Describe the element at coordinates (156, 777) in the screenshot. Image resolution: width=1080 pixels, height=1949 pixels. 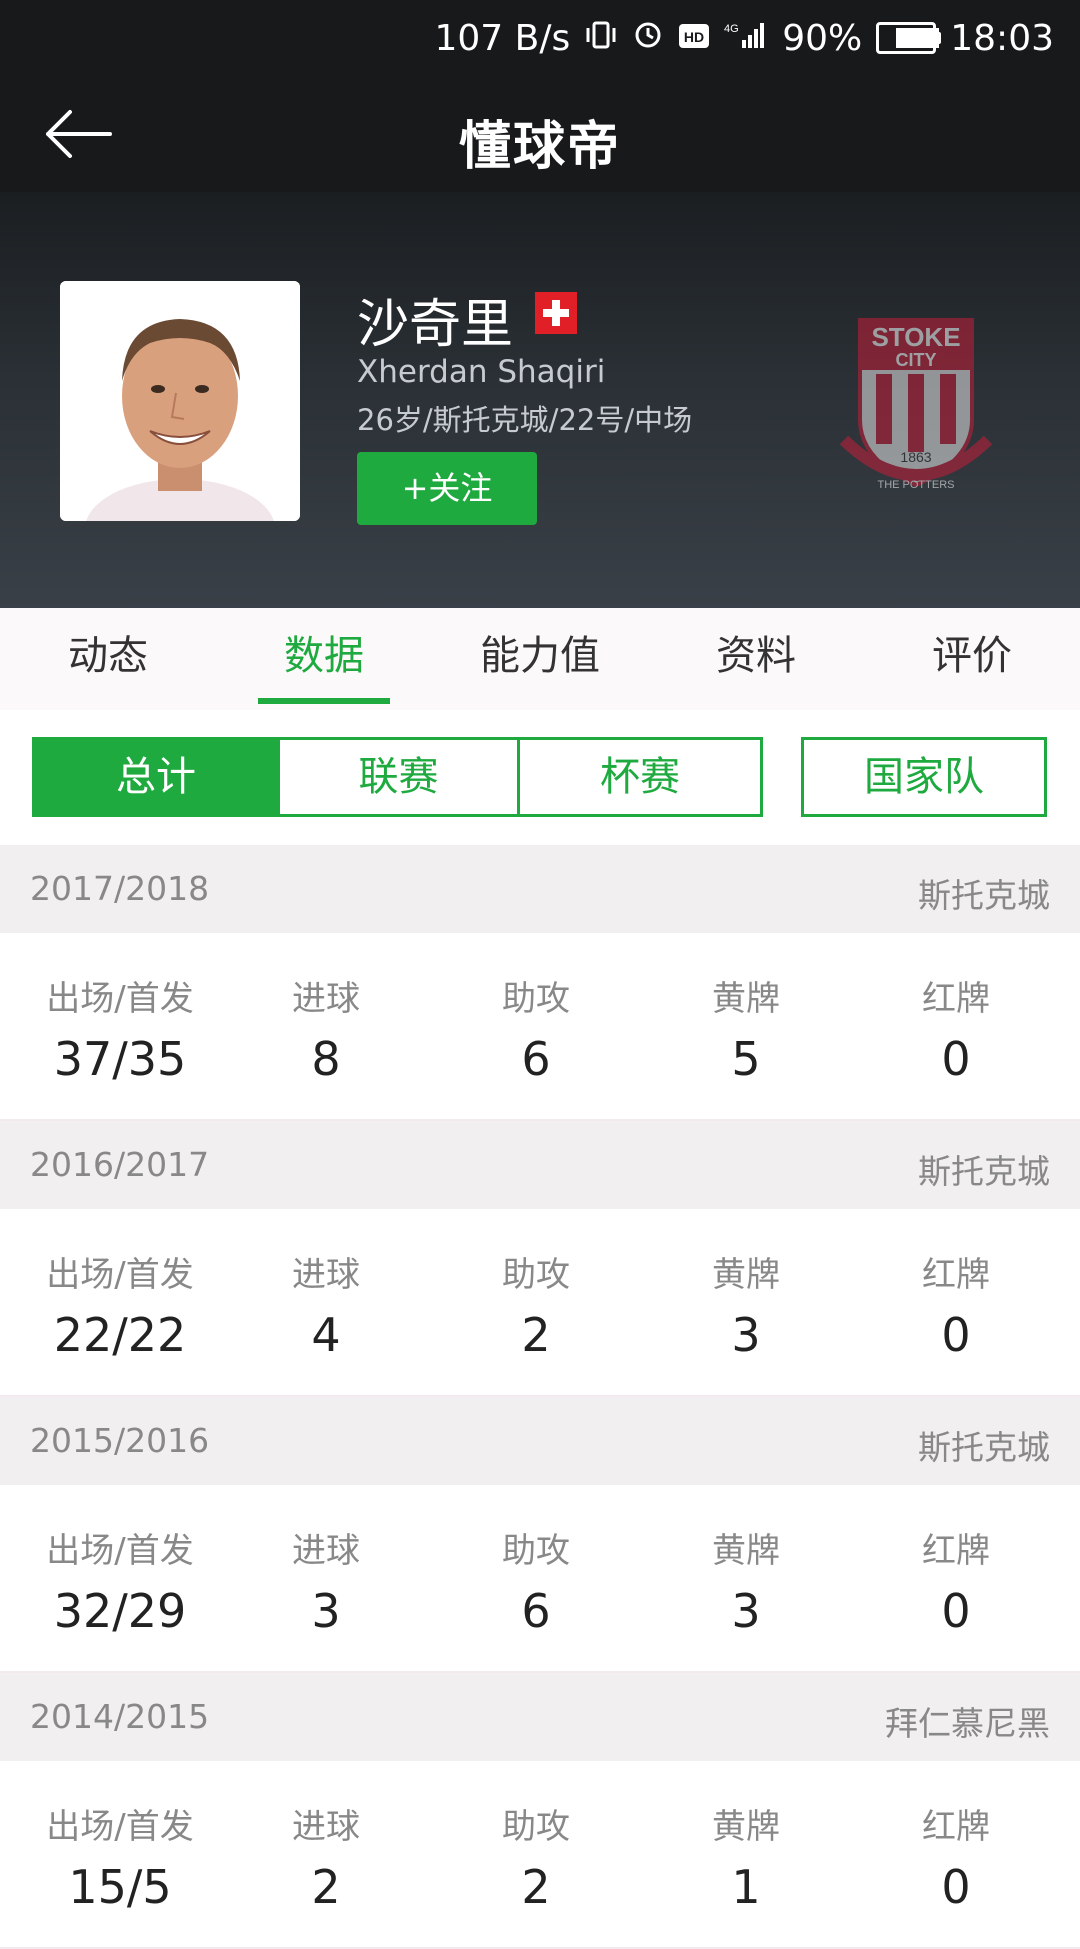
I see `filter-total-button: 总计` at that location.